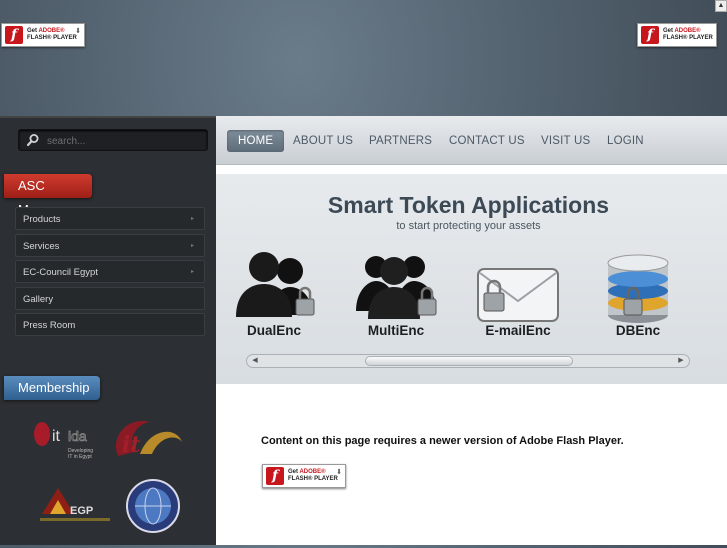  I want to click on menu-item-ec-council-egypt: EC-Council Egypt ▸, so click(110, 272).